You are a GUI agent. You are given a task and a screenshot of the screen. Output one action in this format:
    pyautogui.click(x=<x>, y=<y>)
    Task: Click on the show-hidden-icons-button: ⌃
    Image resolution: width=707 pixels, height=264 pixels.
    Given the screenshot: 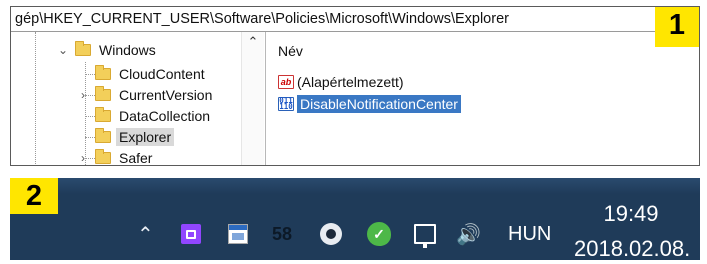 What is the action you would take?
    pyautogui.click(x=145, y=234)
    